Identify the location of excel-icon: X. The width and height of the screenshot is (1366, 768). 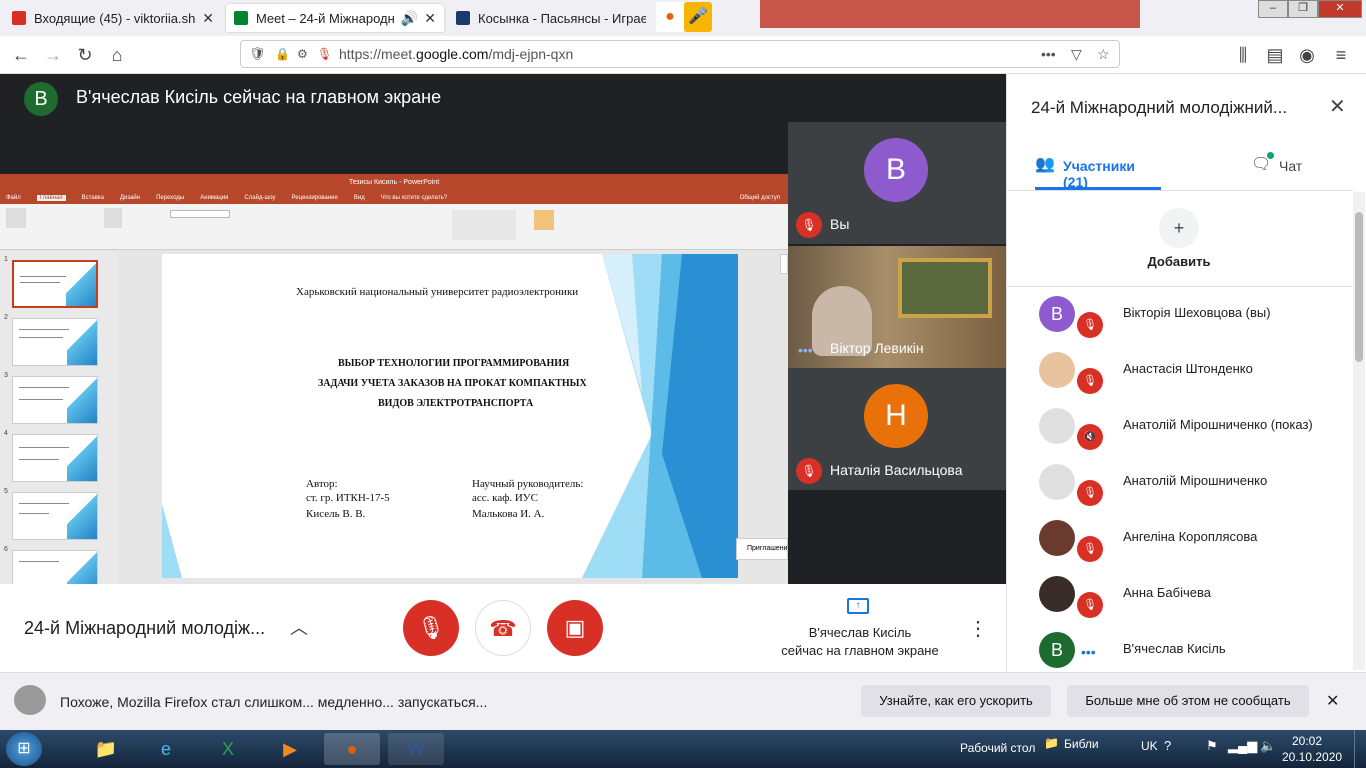
(228, 749).